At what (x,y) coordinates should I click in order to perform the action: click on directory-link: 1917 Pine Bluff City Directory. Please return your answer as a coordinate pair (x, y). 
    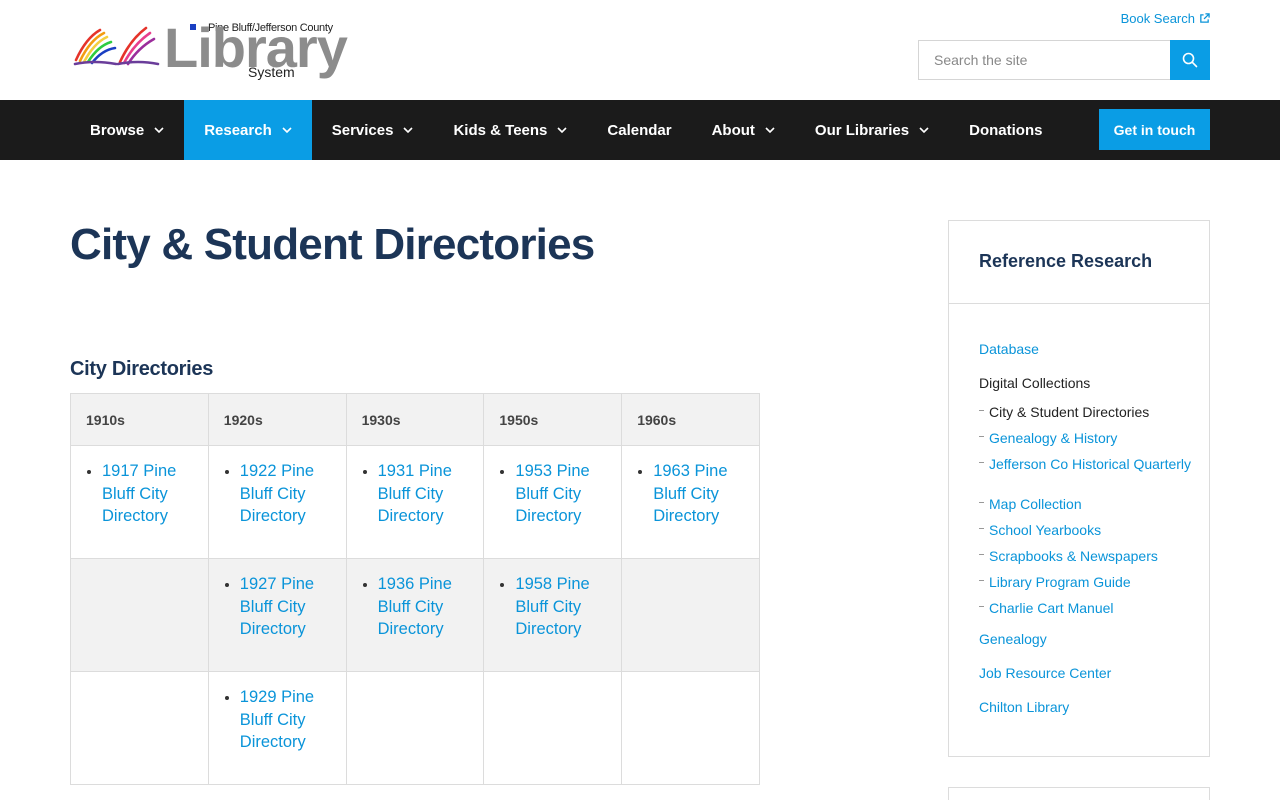
    Looking at the image, I should click on (147, 494).